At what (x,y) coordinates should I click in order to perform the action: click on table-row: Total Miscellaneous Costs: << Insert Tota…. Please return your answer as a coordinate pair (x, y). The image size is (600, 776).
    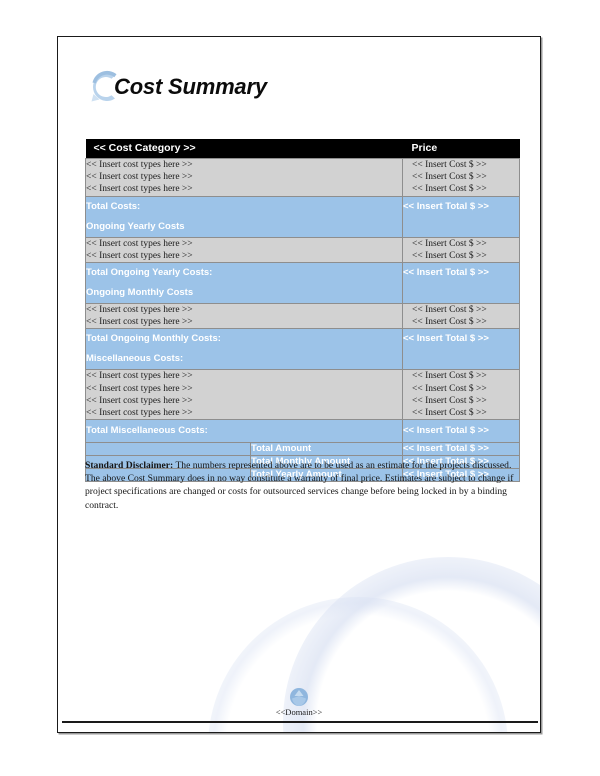
    Looking at the image, I should click on (302, 431).